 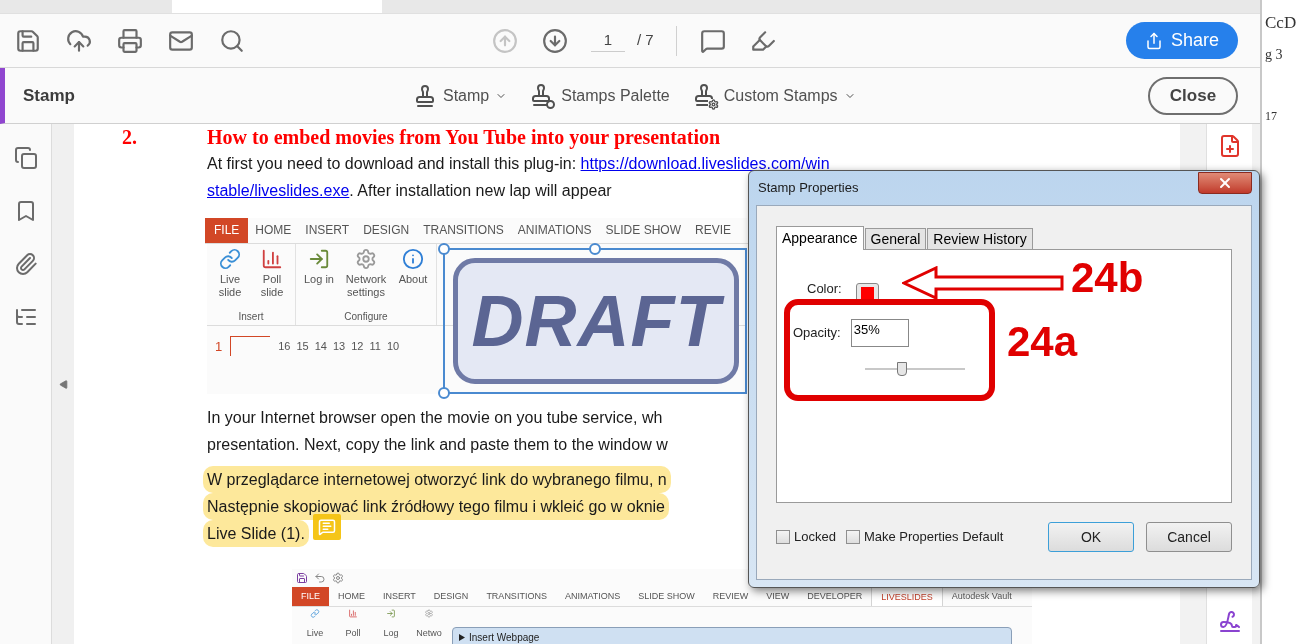 I want to click on opacity-field: 35%, so click(x=879, y=333).